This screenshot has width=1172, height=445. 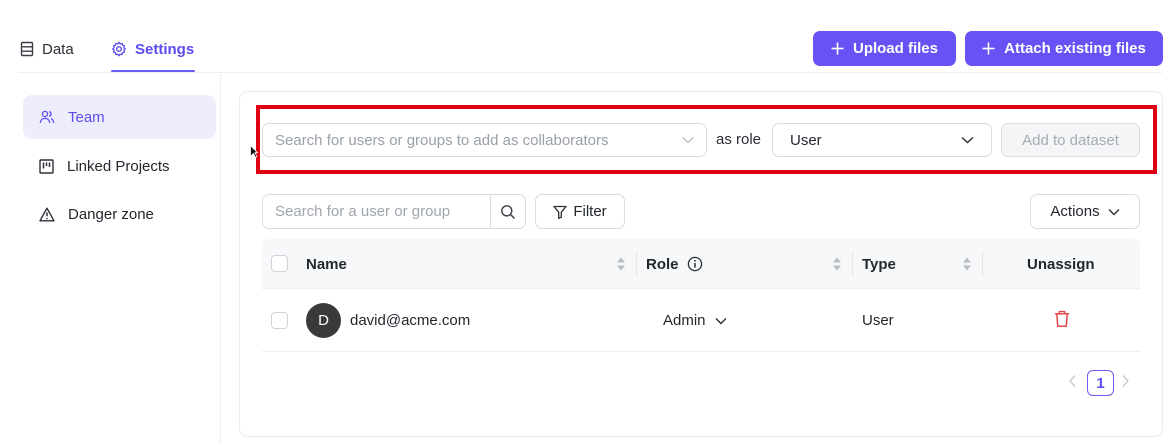 I want to click on highlight-annotation-box, so click(x=706, y=139).